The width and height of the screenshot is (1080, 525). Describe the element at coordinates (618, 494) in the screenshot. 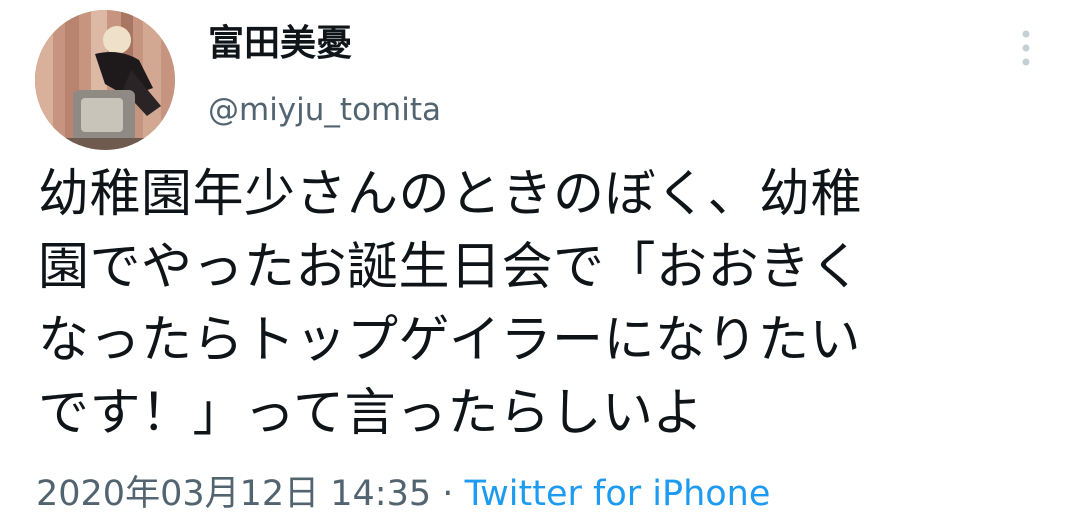

I see `source-link: Twitter for iPhone` at that location.